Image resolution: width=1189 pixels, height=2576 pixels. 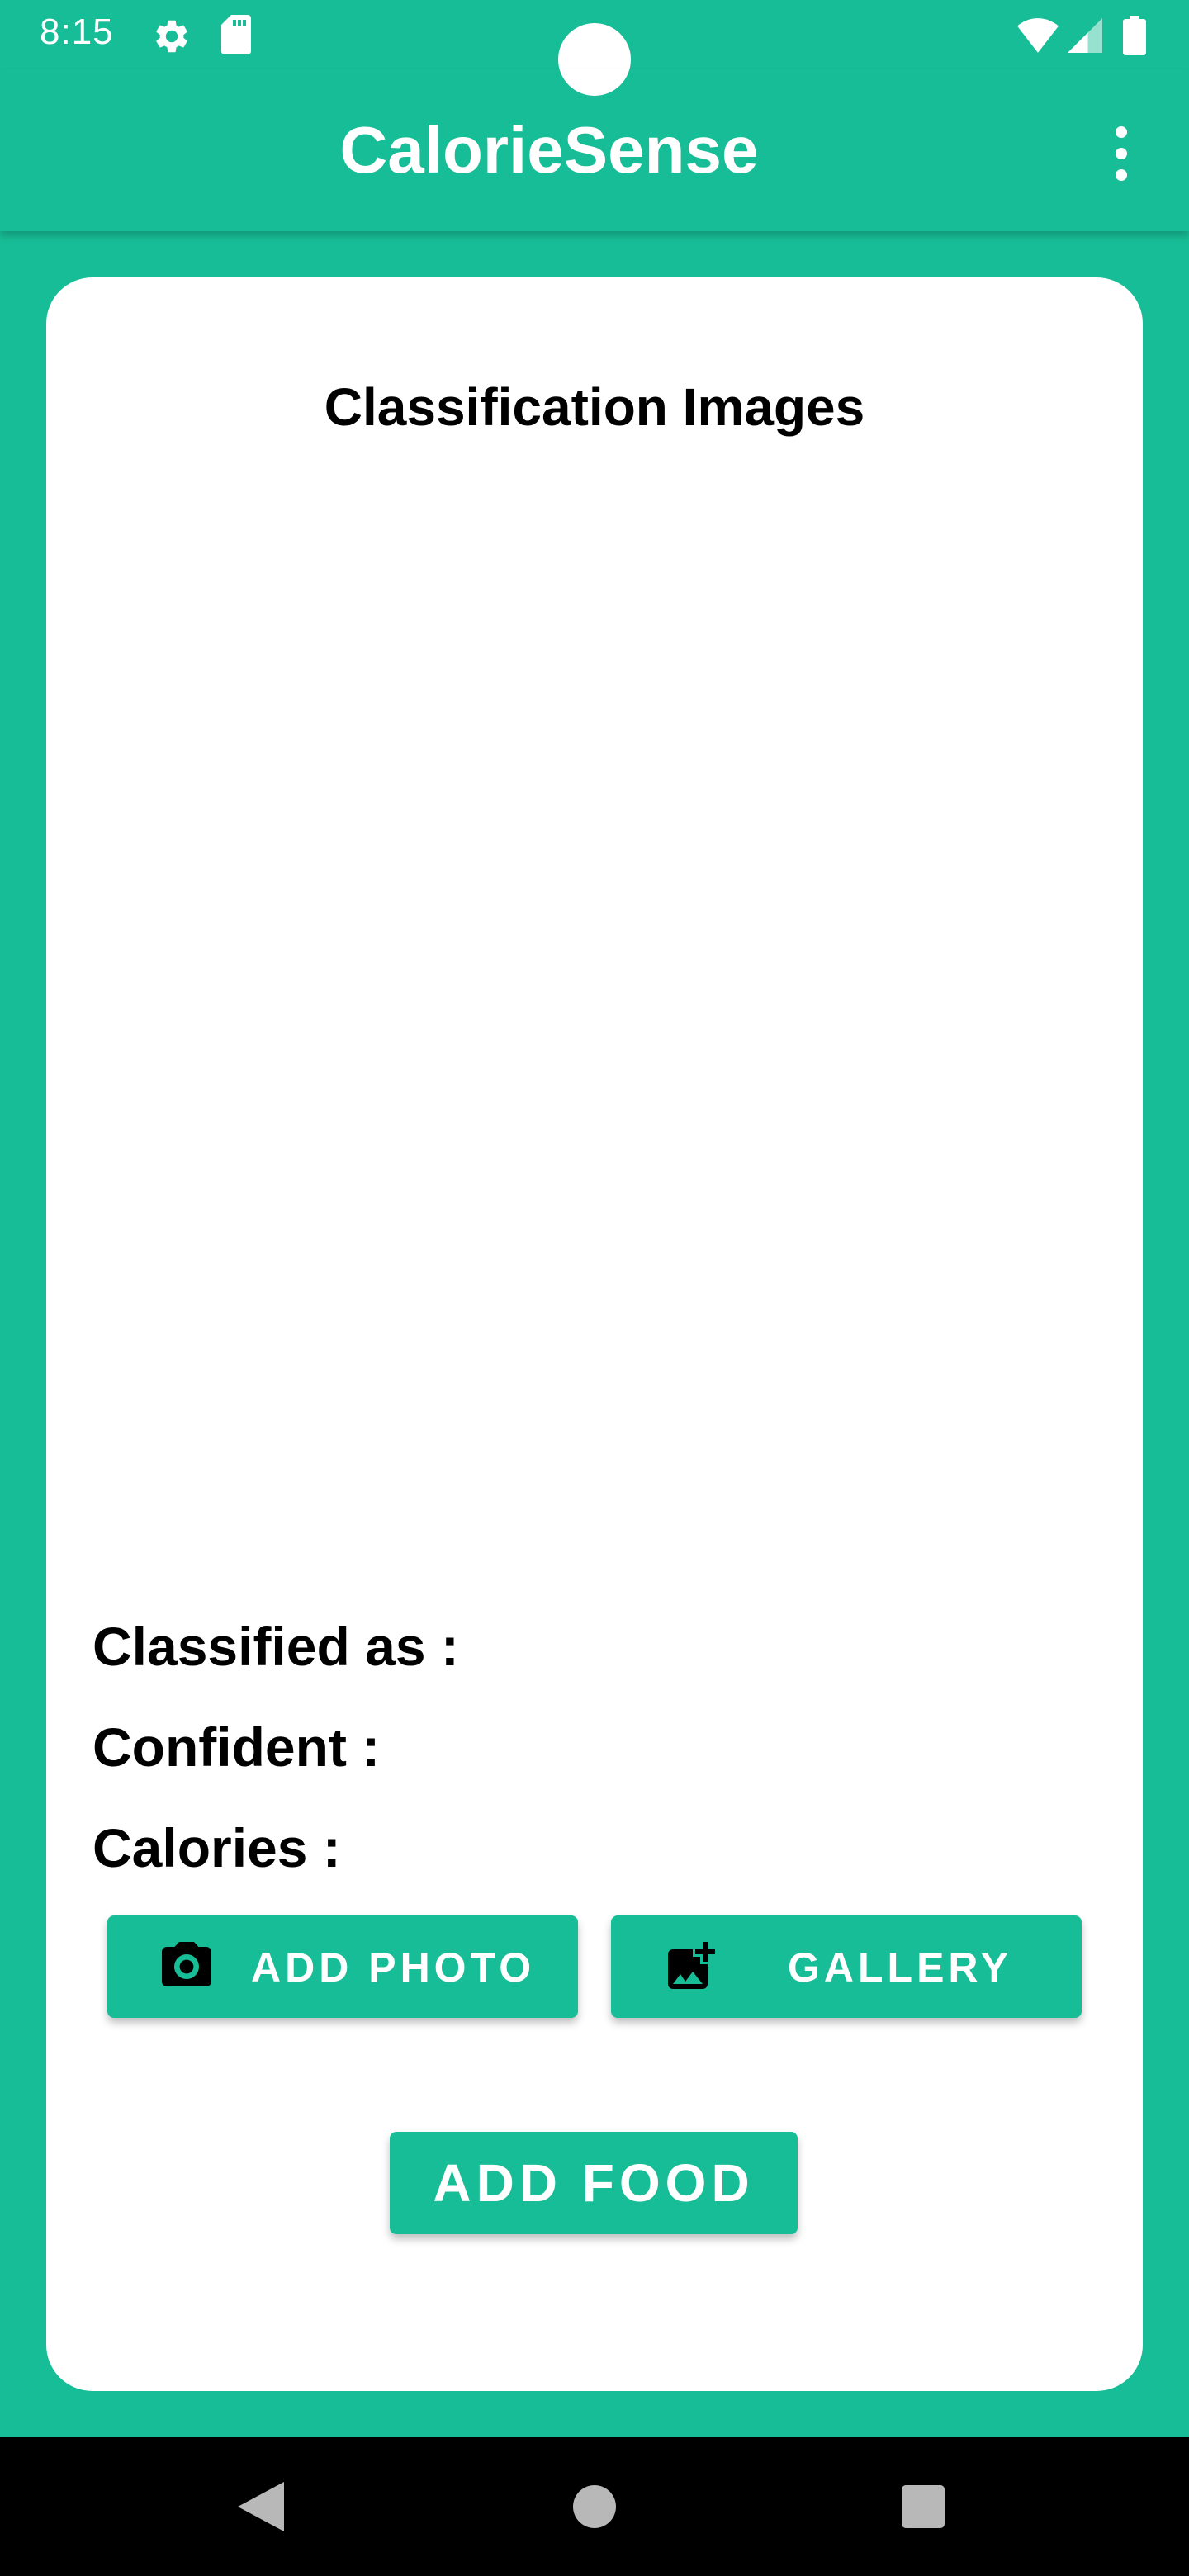 I want to click on home-icon, so click(x=594, y=2506).